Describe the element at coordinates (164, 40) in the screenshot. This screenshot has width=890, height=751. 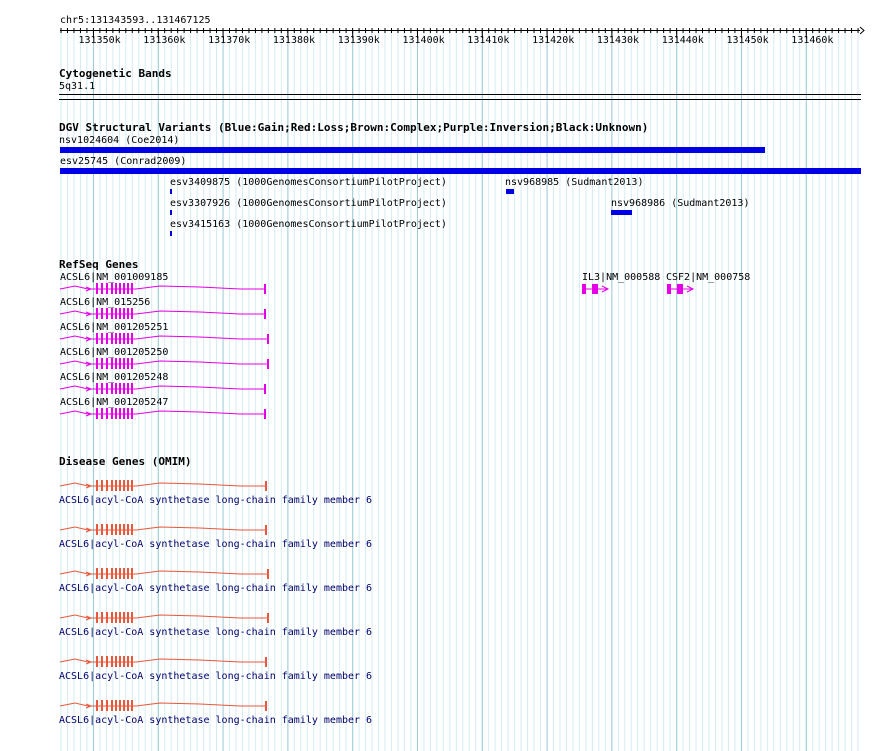
I see `ruler-tick-label: 131360k` at that location.